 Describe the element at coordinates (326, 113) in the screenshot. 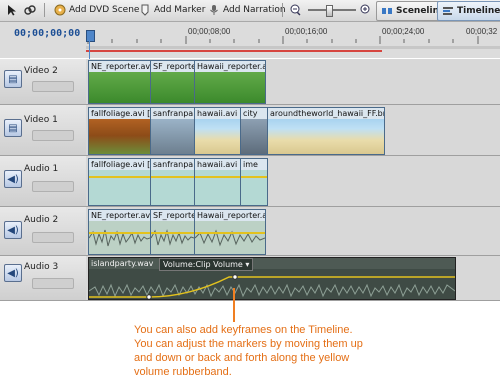

I see `clip-title: aroundtheworld_hawaii_FF.bmp` at that location.